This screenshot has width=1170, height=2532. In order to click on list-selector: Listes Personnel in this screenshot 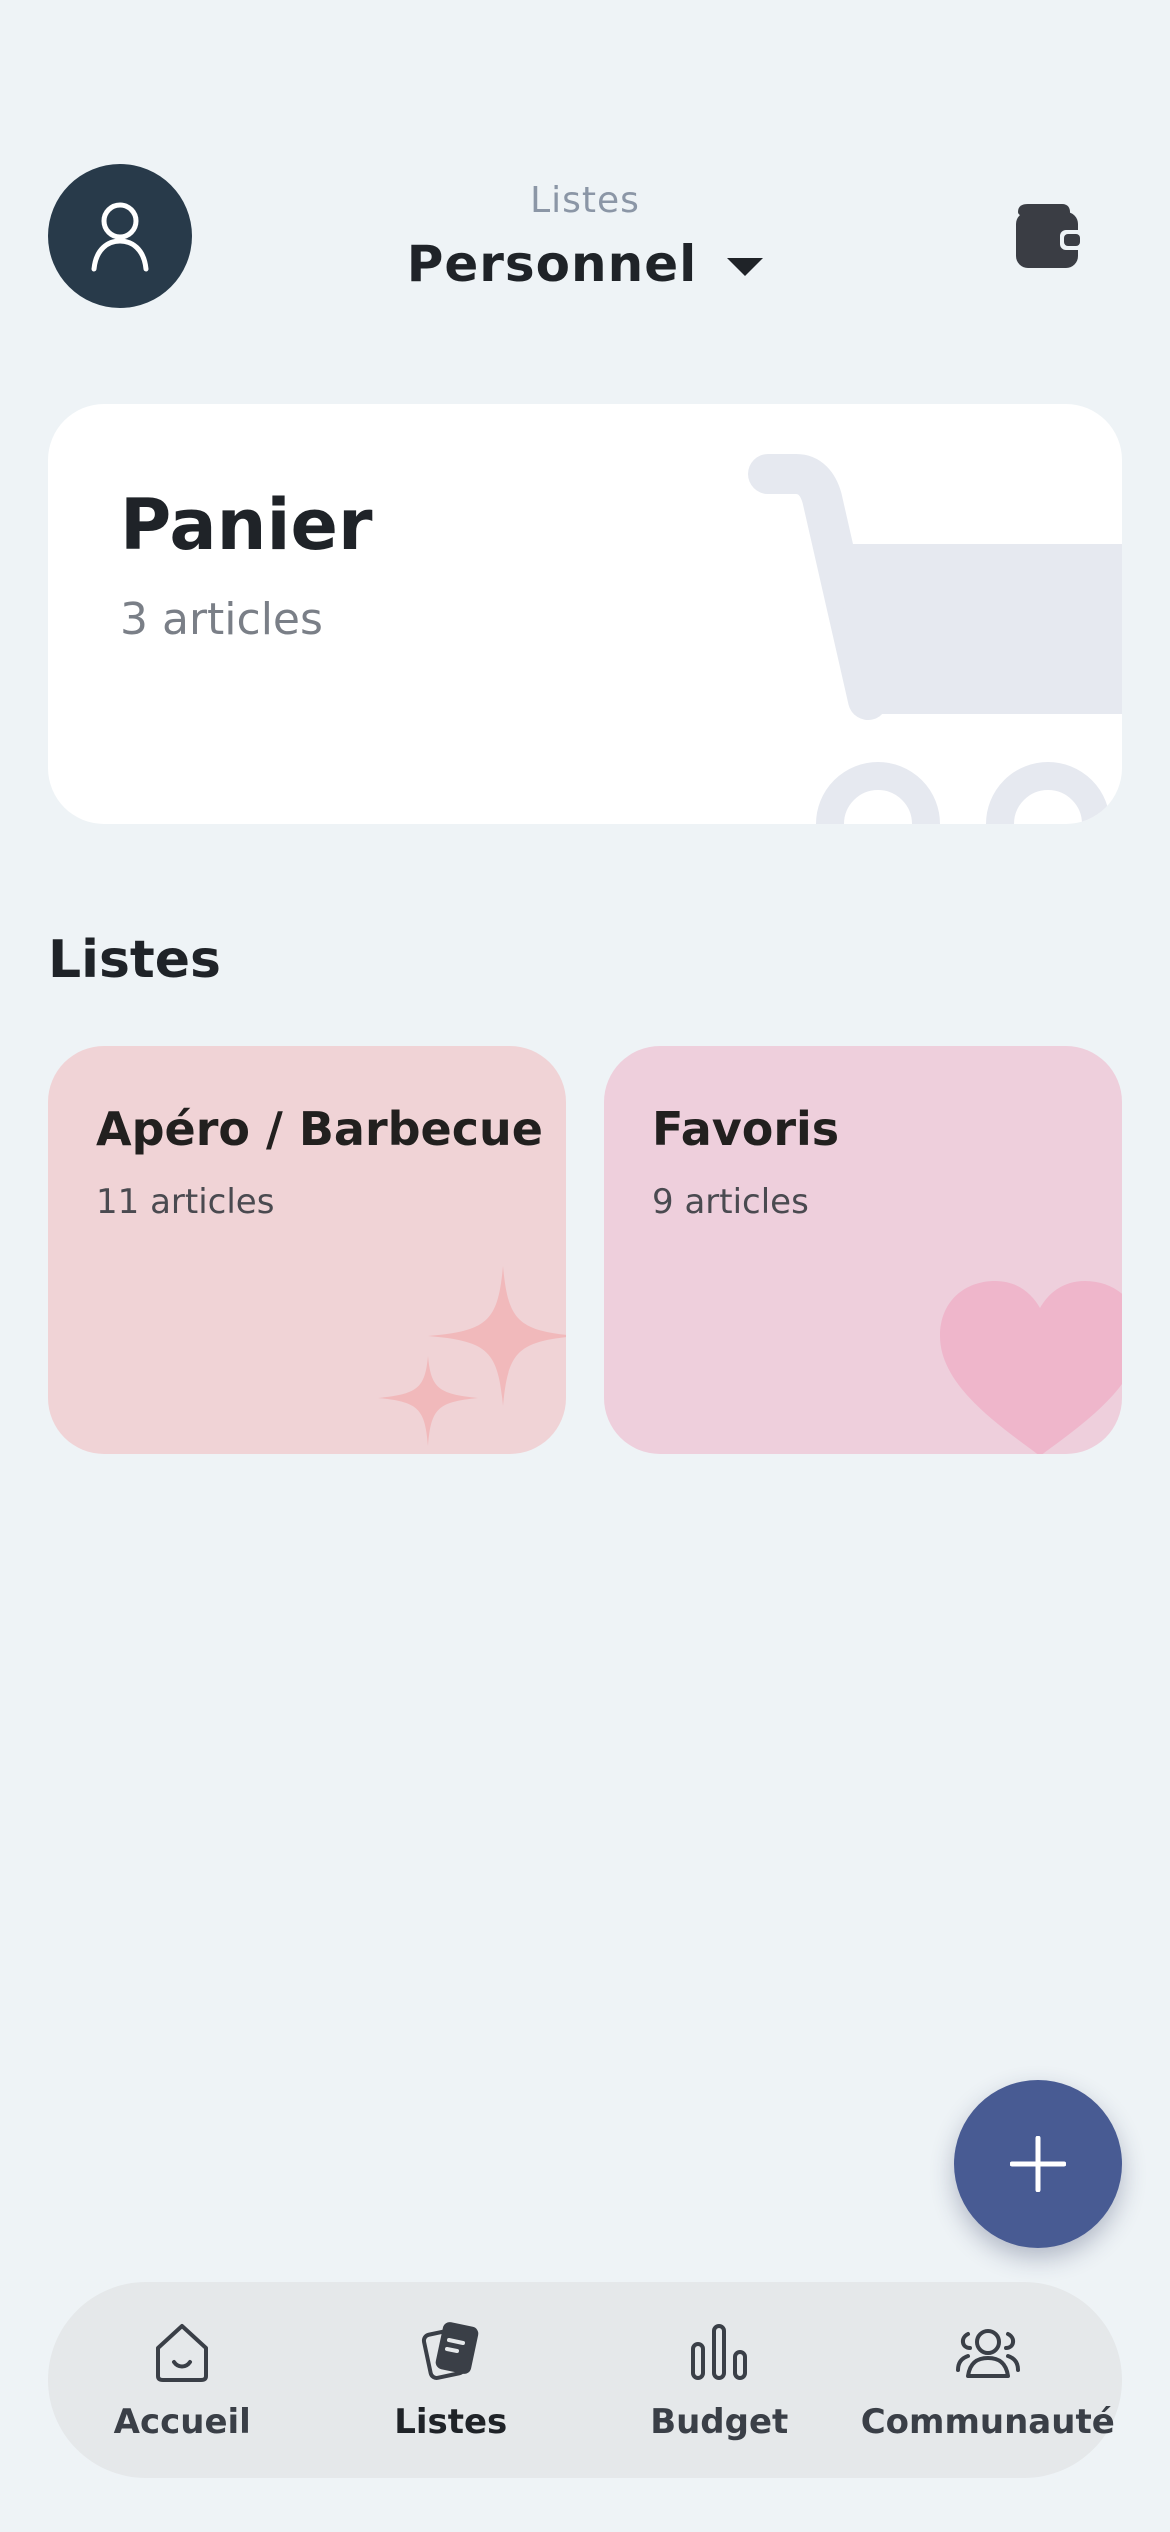, I will do `click(585, 236)`.